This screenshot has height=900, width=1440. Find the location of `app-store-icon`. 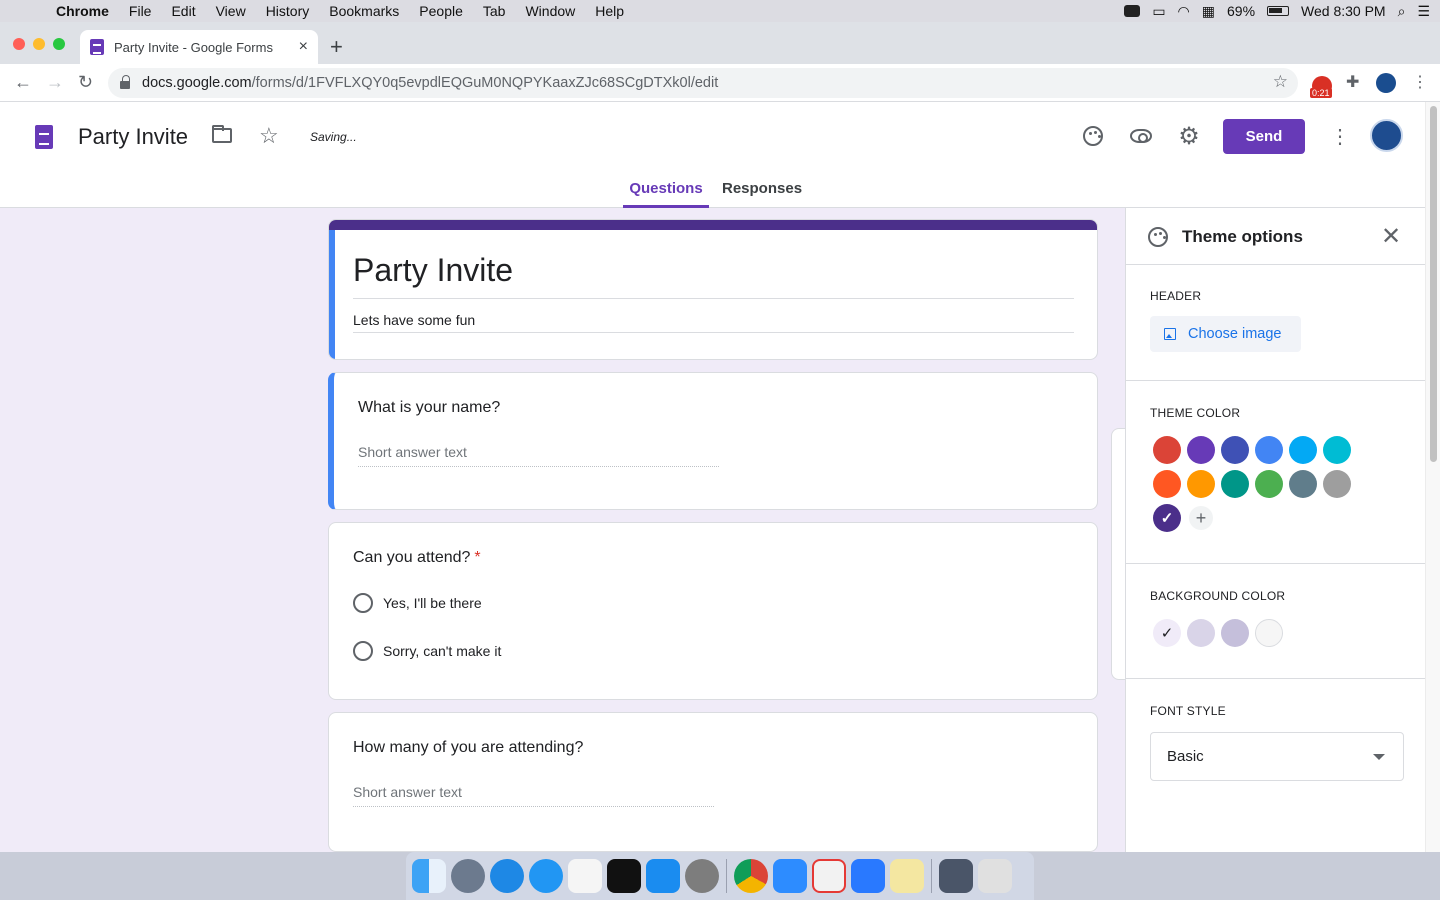

app-store-icon is located at coordinates (663, 876).